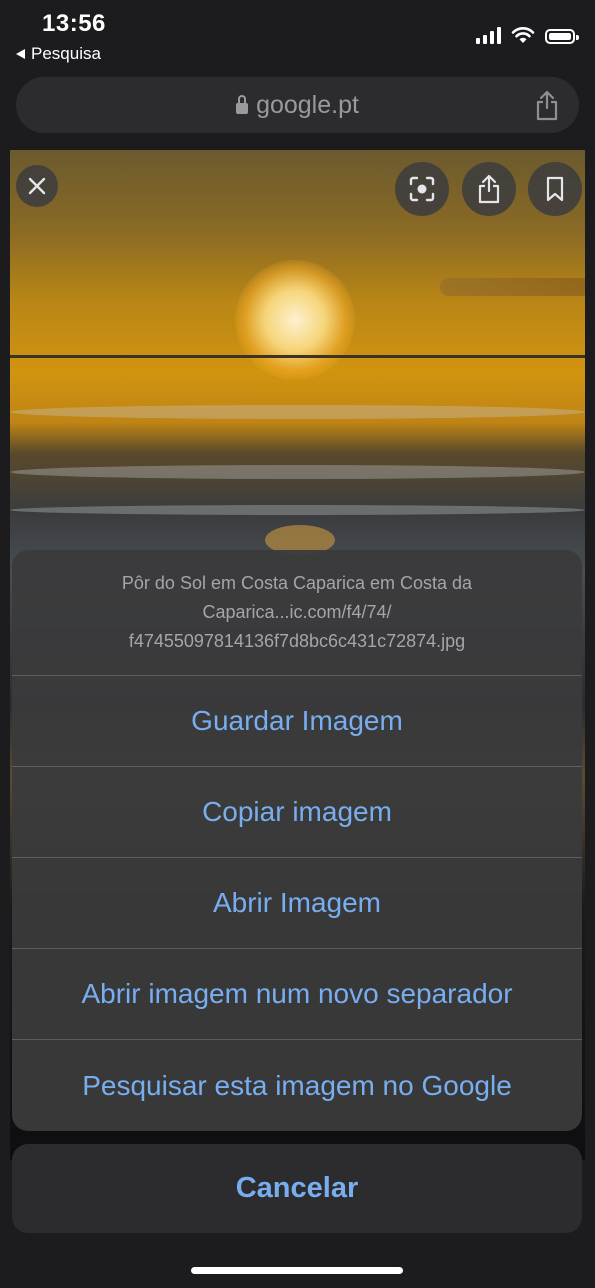 Image resolution: width=595 pixels, height=1288 pixels. Describe the element at coordinates (297, 35) in the screenshot. I see `status-bar: 13:56 Pesquisa` at that location.